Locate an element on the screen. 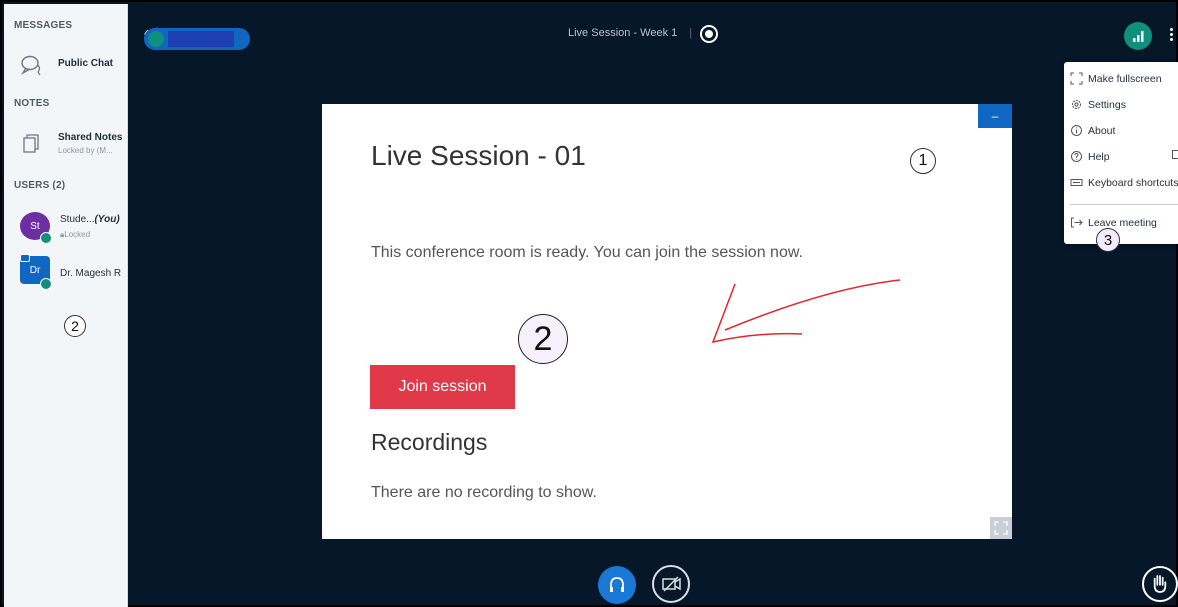  signal-bars-icon is located at coordinates (1138, 36).